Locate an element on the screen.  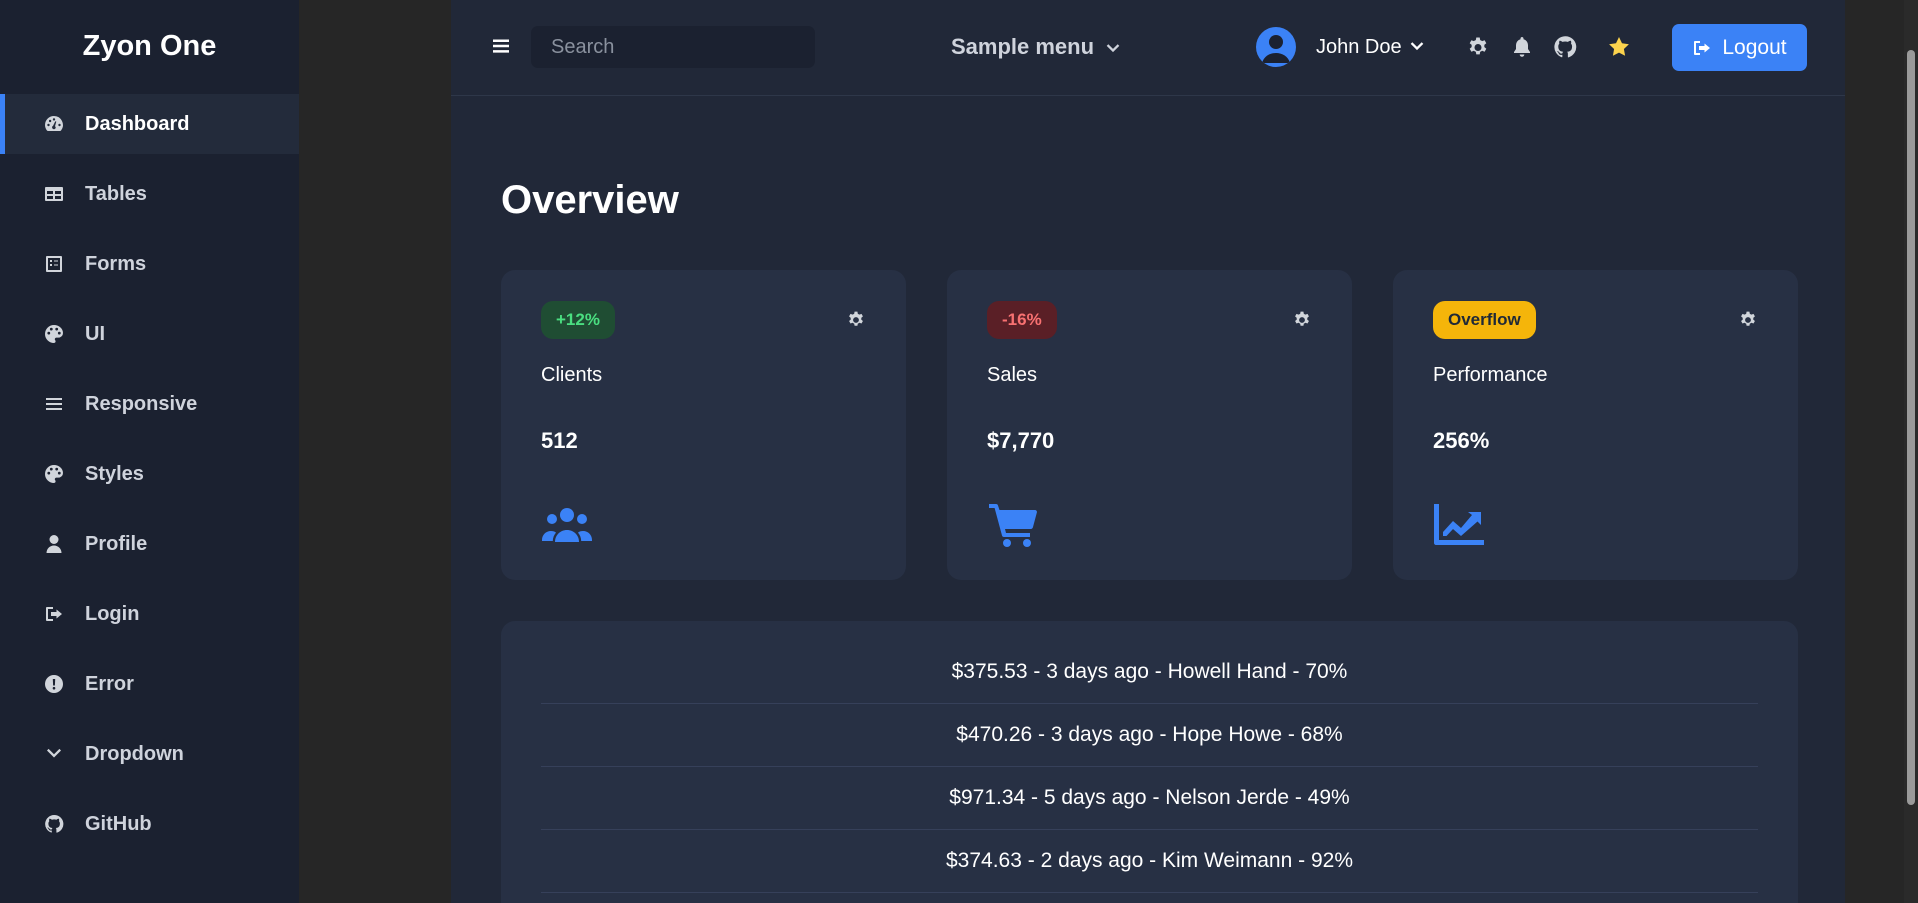
stat-card-performance: Overflow Performance 256% is located at coordinates (1595, 425).